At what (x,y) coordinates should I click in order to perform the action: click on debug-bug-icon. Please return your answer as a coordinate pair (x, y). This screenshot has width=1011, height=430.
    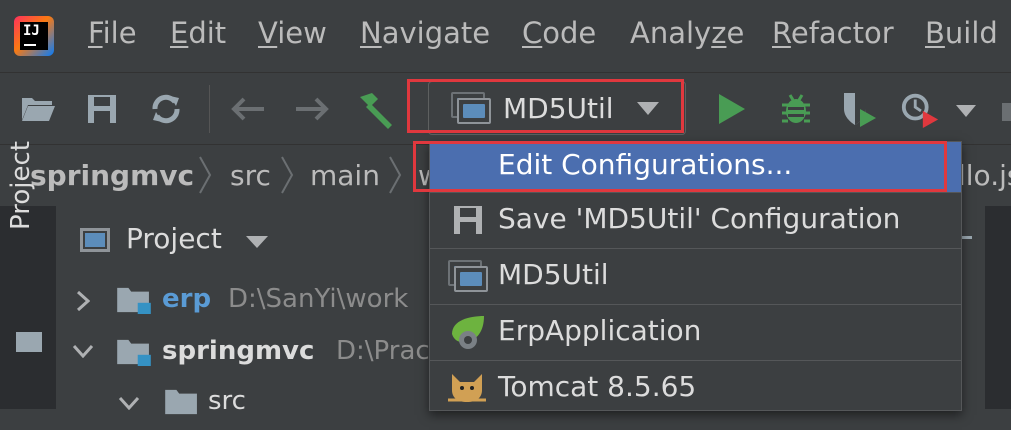
    Looking at the image, I should click on (796, 109).